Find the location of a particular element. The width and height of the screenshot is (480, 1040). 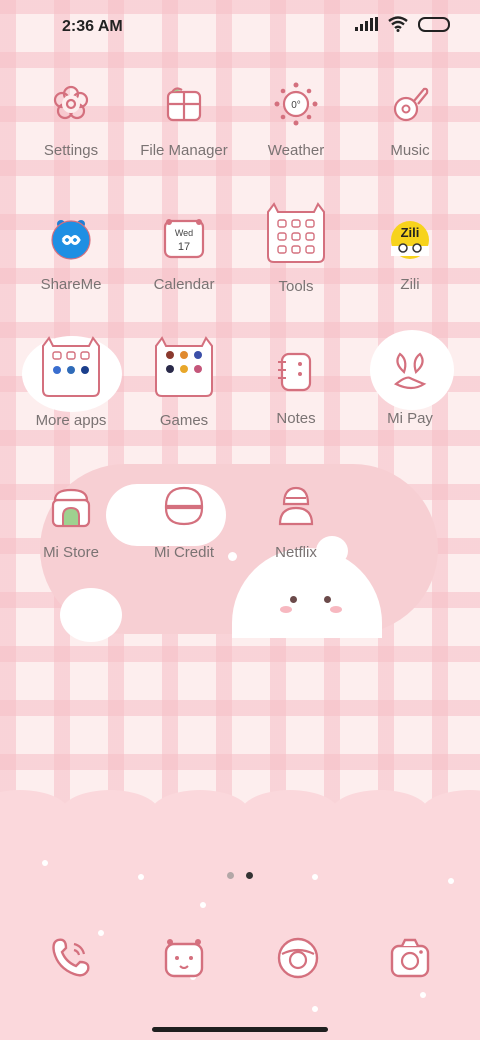

app-calendar: Wed 17 Calendar is located at coordinates (184, 253).